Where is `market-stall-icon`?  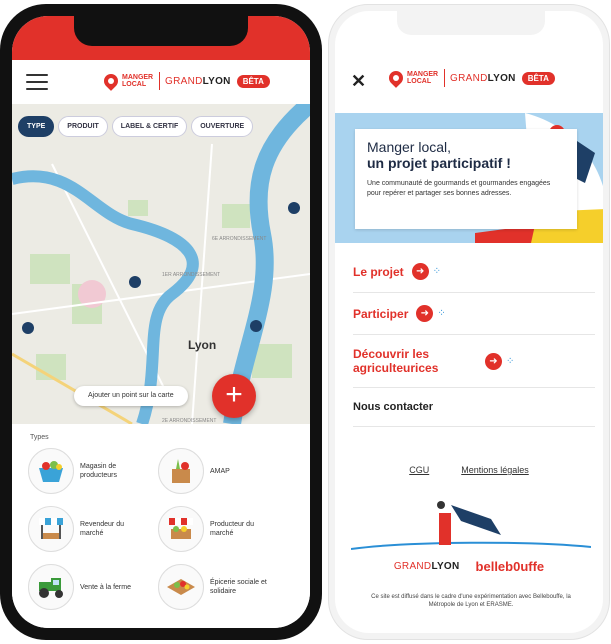 market-stall-icon is located at coordinates (51, 529).